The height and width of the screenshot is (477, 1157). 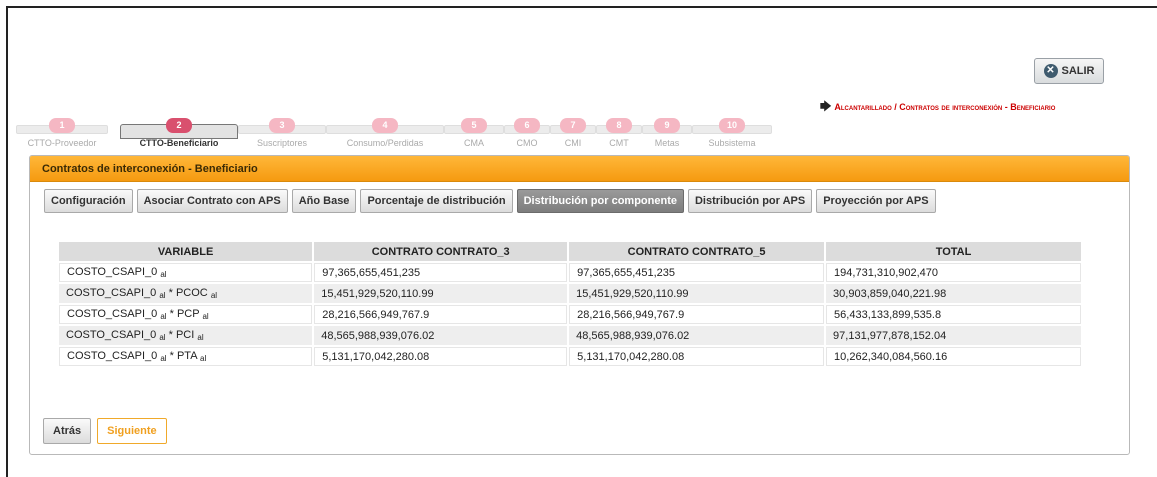 I want to click on cell-contrato-3: 5,131,170,042,280.08, so click(x=441, y=356).